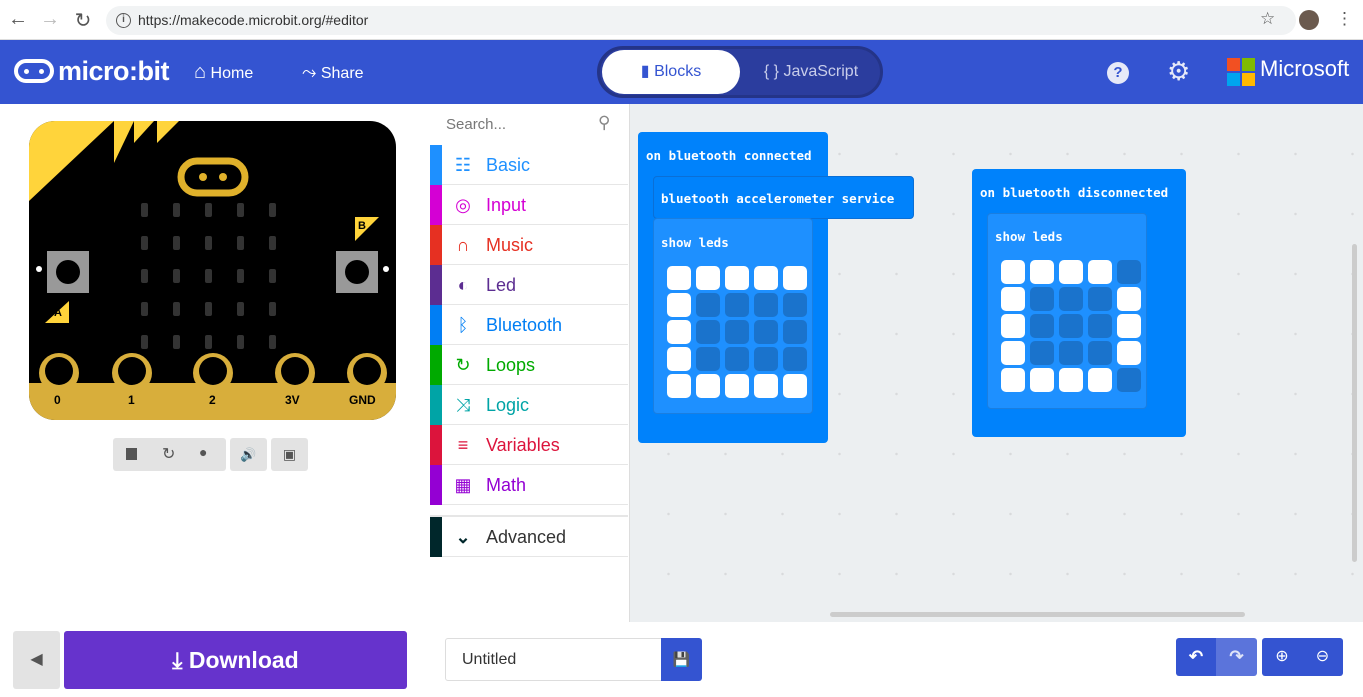  I want to click on download-button: ⤓ Download, so click(235, 660).